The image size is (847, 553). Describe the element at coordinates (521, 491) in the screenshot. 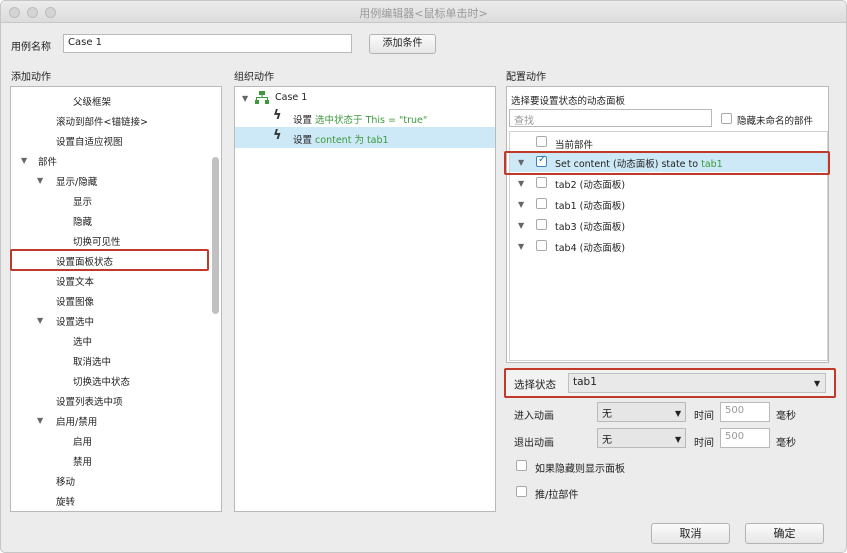

I see `push-pull-checkbox` at that location.